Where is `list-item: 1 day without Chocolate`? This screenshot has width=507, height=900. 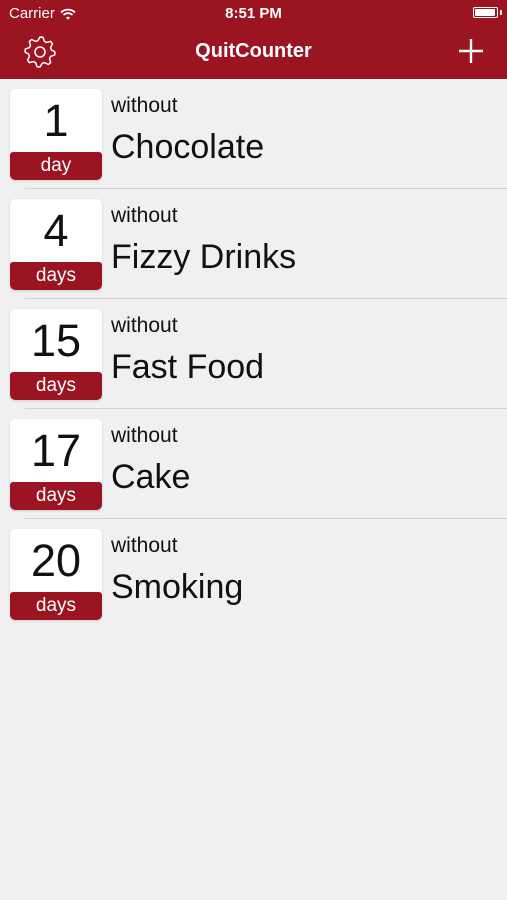 list-item: 1 day without Chocolate is located at coordinates (253, 134).